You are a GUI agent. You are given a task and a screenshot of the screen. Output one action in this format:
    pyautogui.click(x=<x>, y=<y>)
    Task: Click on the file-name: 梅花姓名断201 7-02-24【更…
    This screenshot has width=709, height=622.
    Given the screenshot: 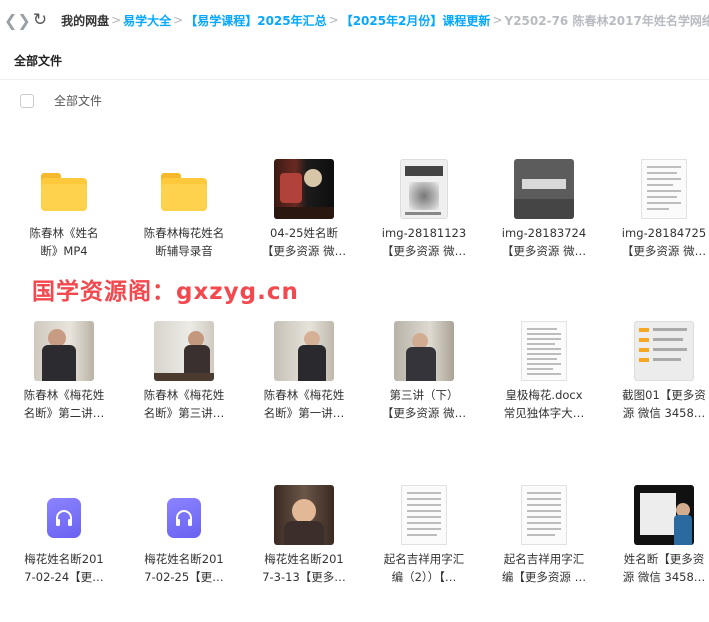 What is the action you would take?
    pyautogui.click(x=64, y=568)
    